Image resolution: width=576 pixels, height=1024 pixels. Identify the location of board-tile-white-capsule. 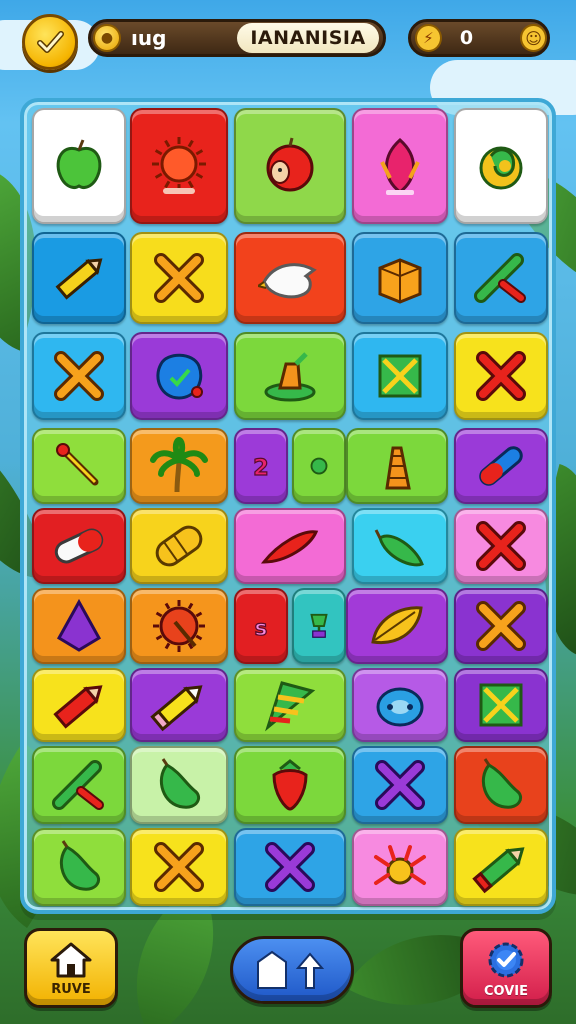
(79, 546).